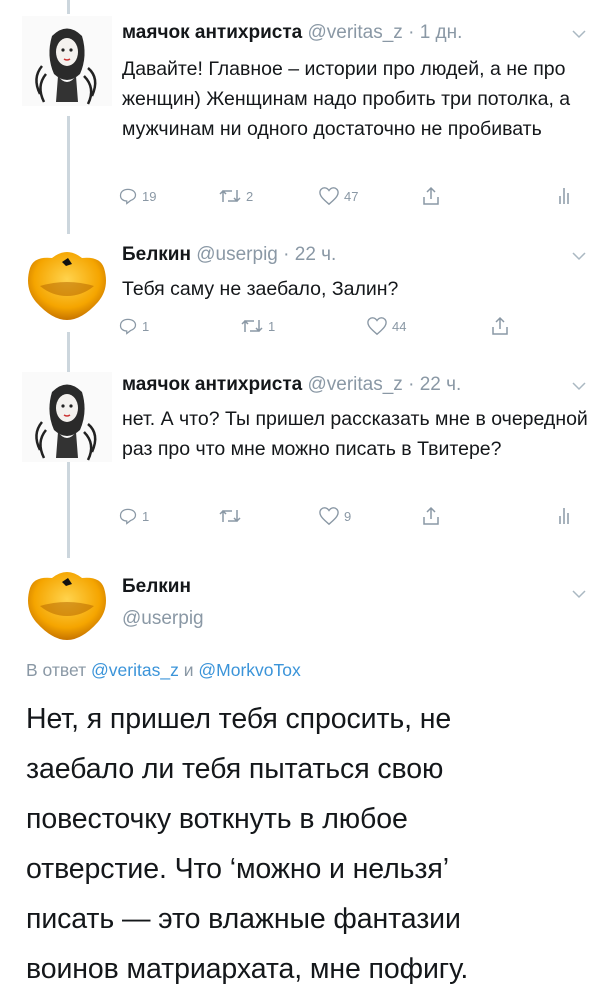 Image resolution: width=613 pixels, height=1006 pixels. I want to click on text-line: повесточку воткнуть в любое, so click(217, 819).